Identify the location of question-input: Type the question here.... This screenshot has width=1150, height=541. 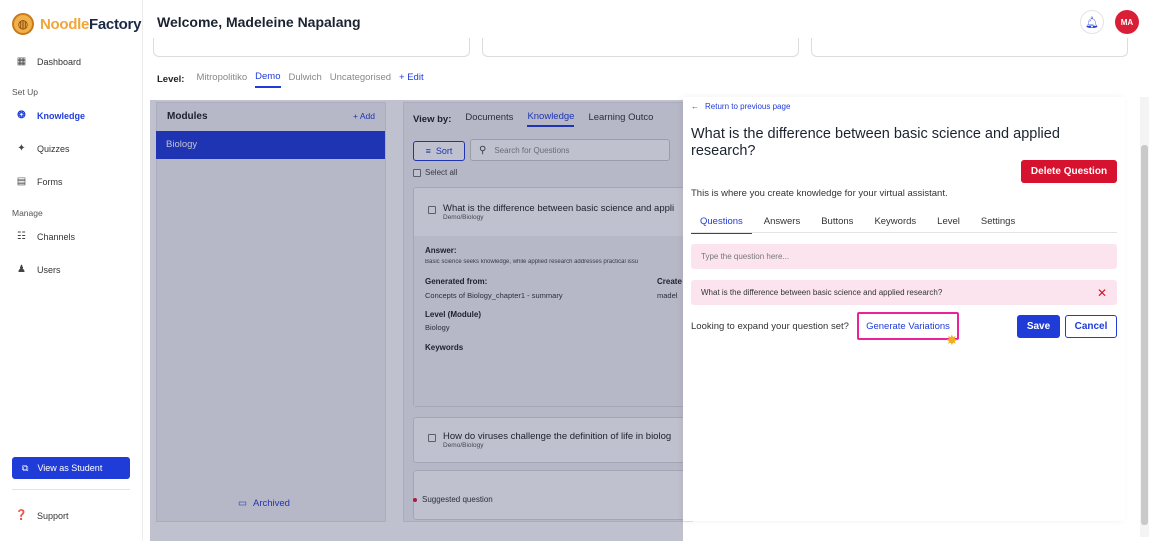
(904, 256).